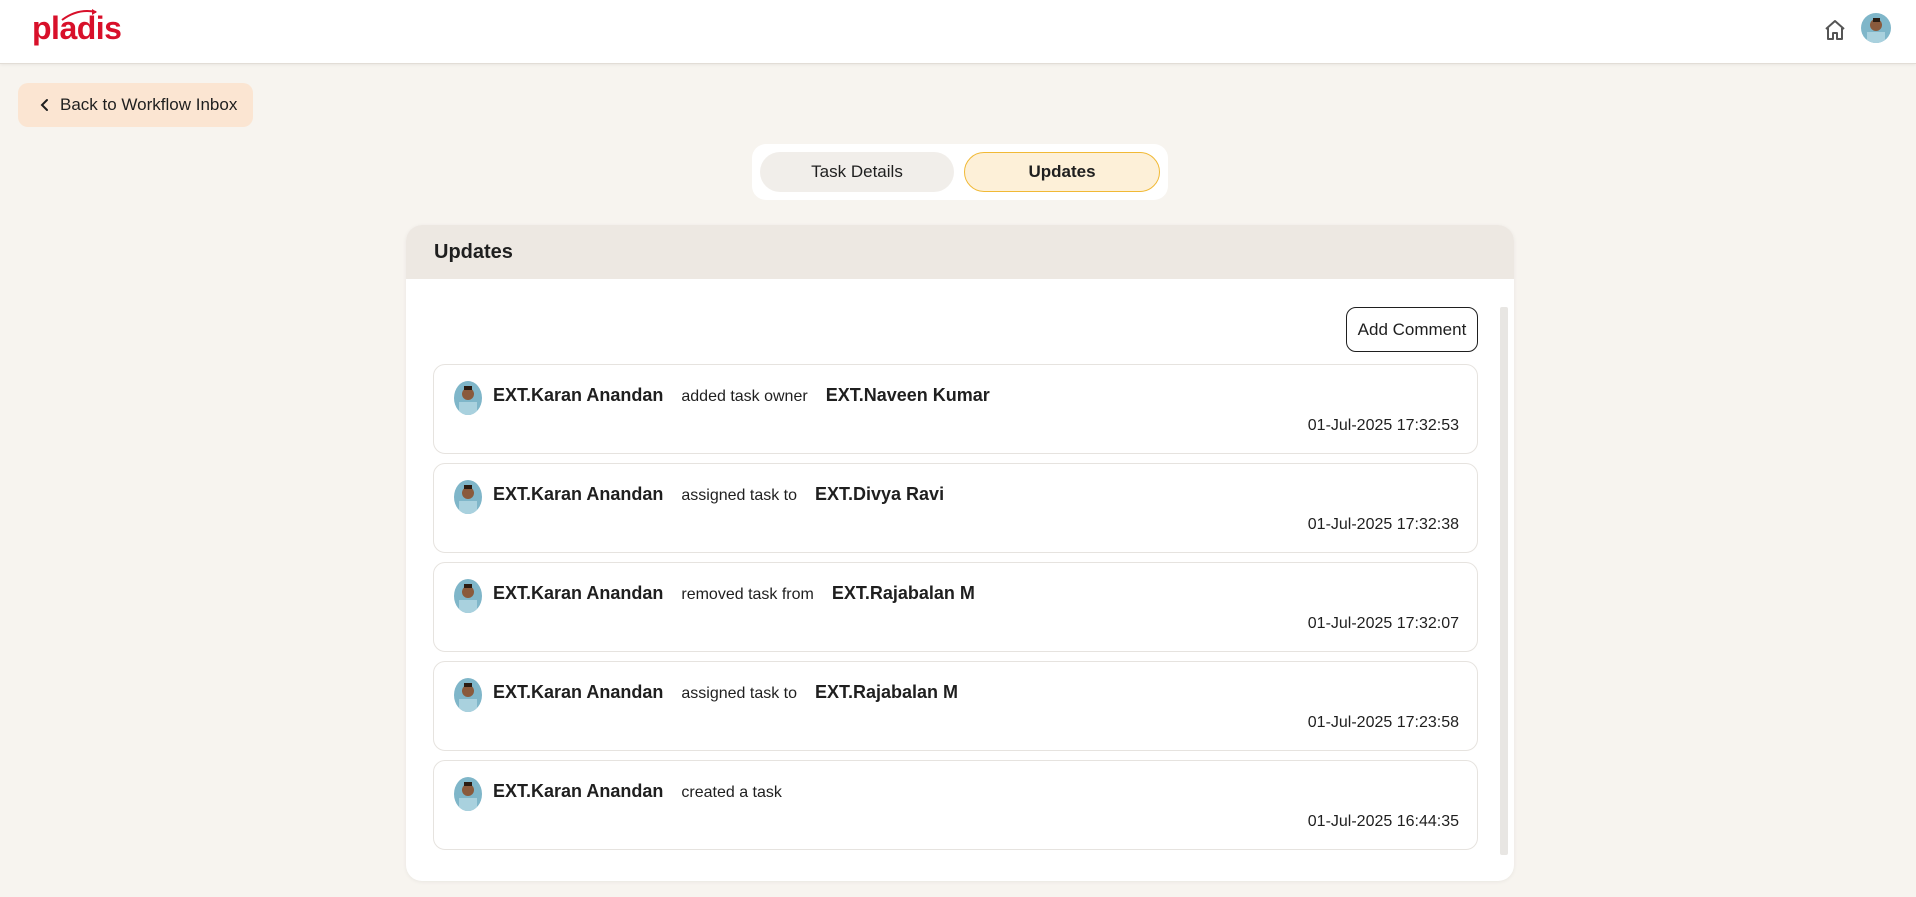  Describe the element at coordinates (1876, 28) in the screenshot. I see `user-avatar` at that location.